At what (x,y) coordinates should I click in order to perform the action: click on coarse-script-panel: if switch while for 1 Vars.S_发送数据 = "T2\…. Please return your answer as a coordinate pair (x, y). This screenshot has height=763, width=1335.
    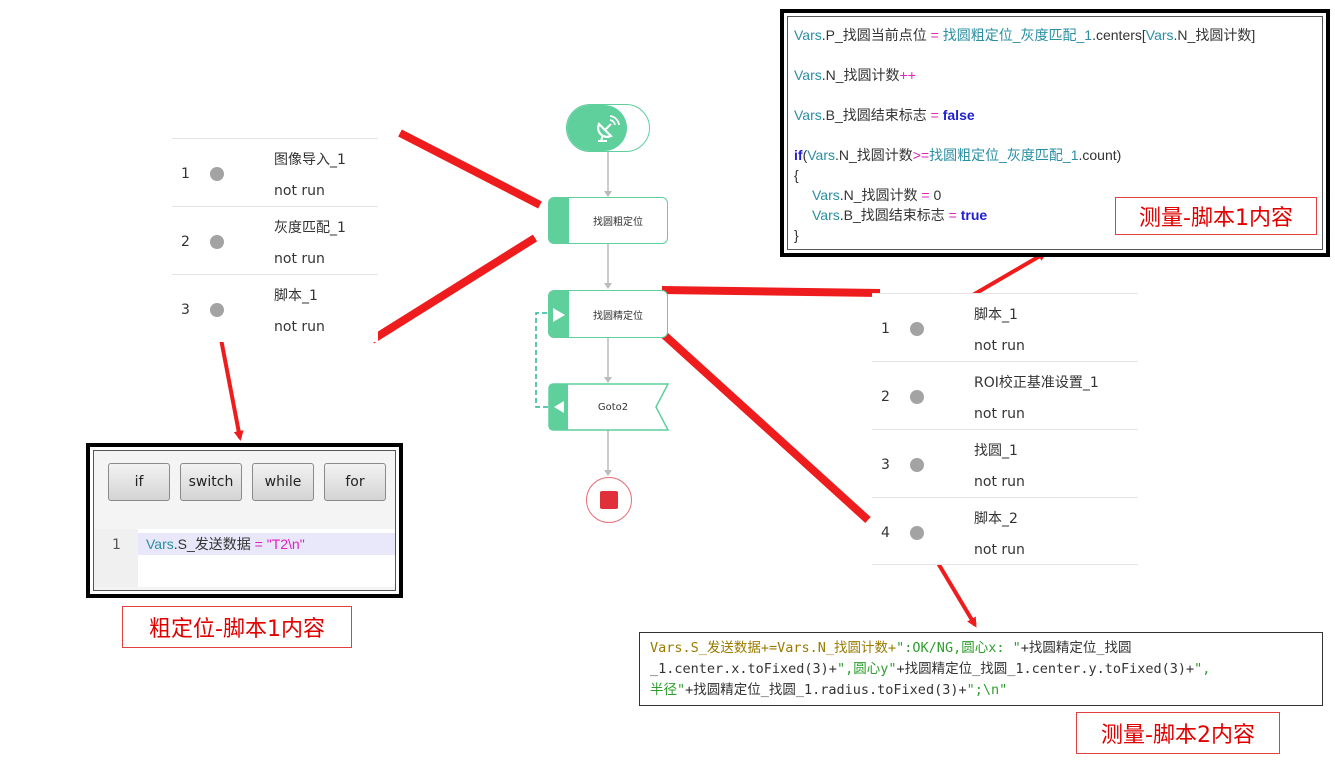
    Looking at the image, I should click on (244, 520).